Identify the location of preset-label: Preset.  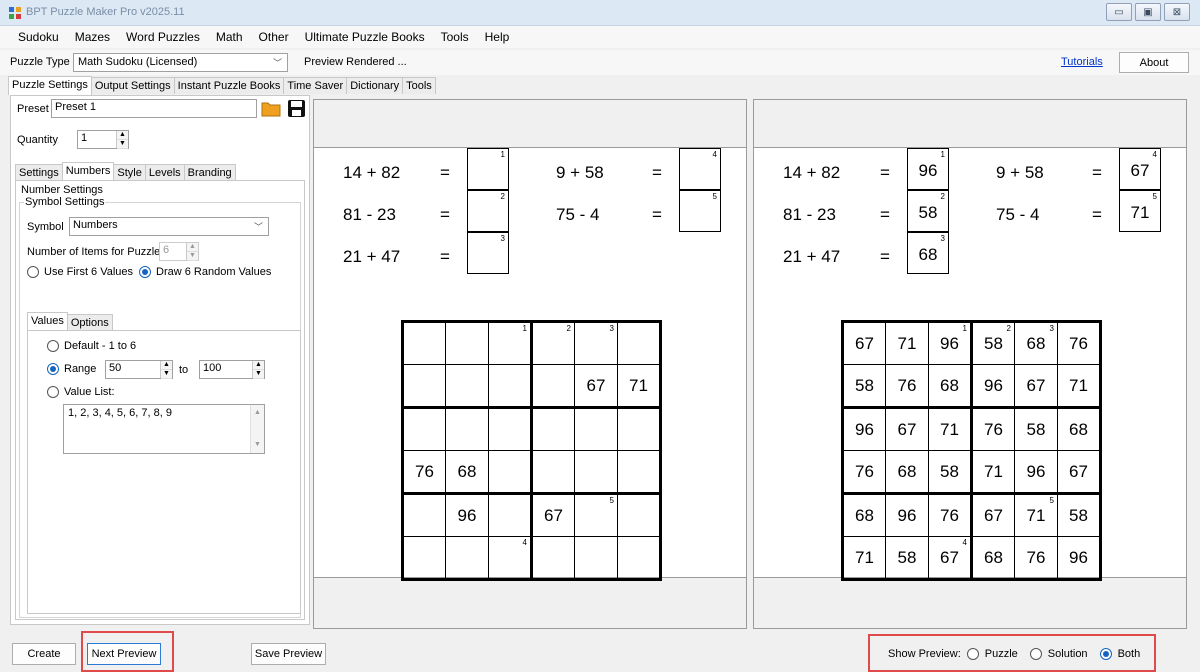
(33, 109).